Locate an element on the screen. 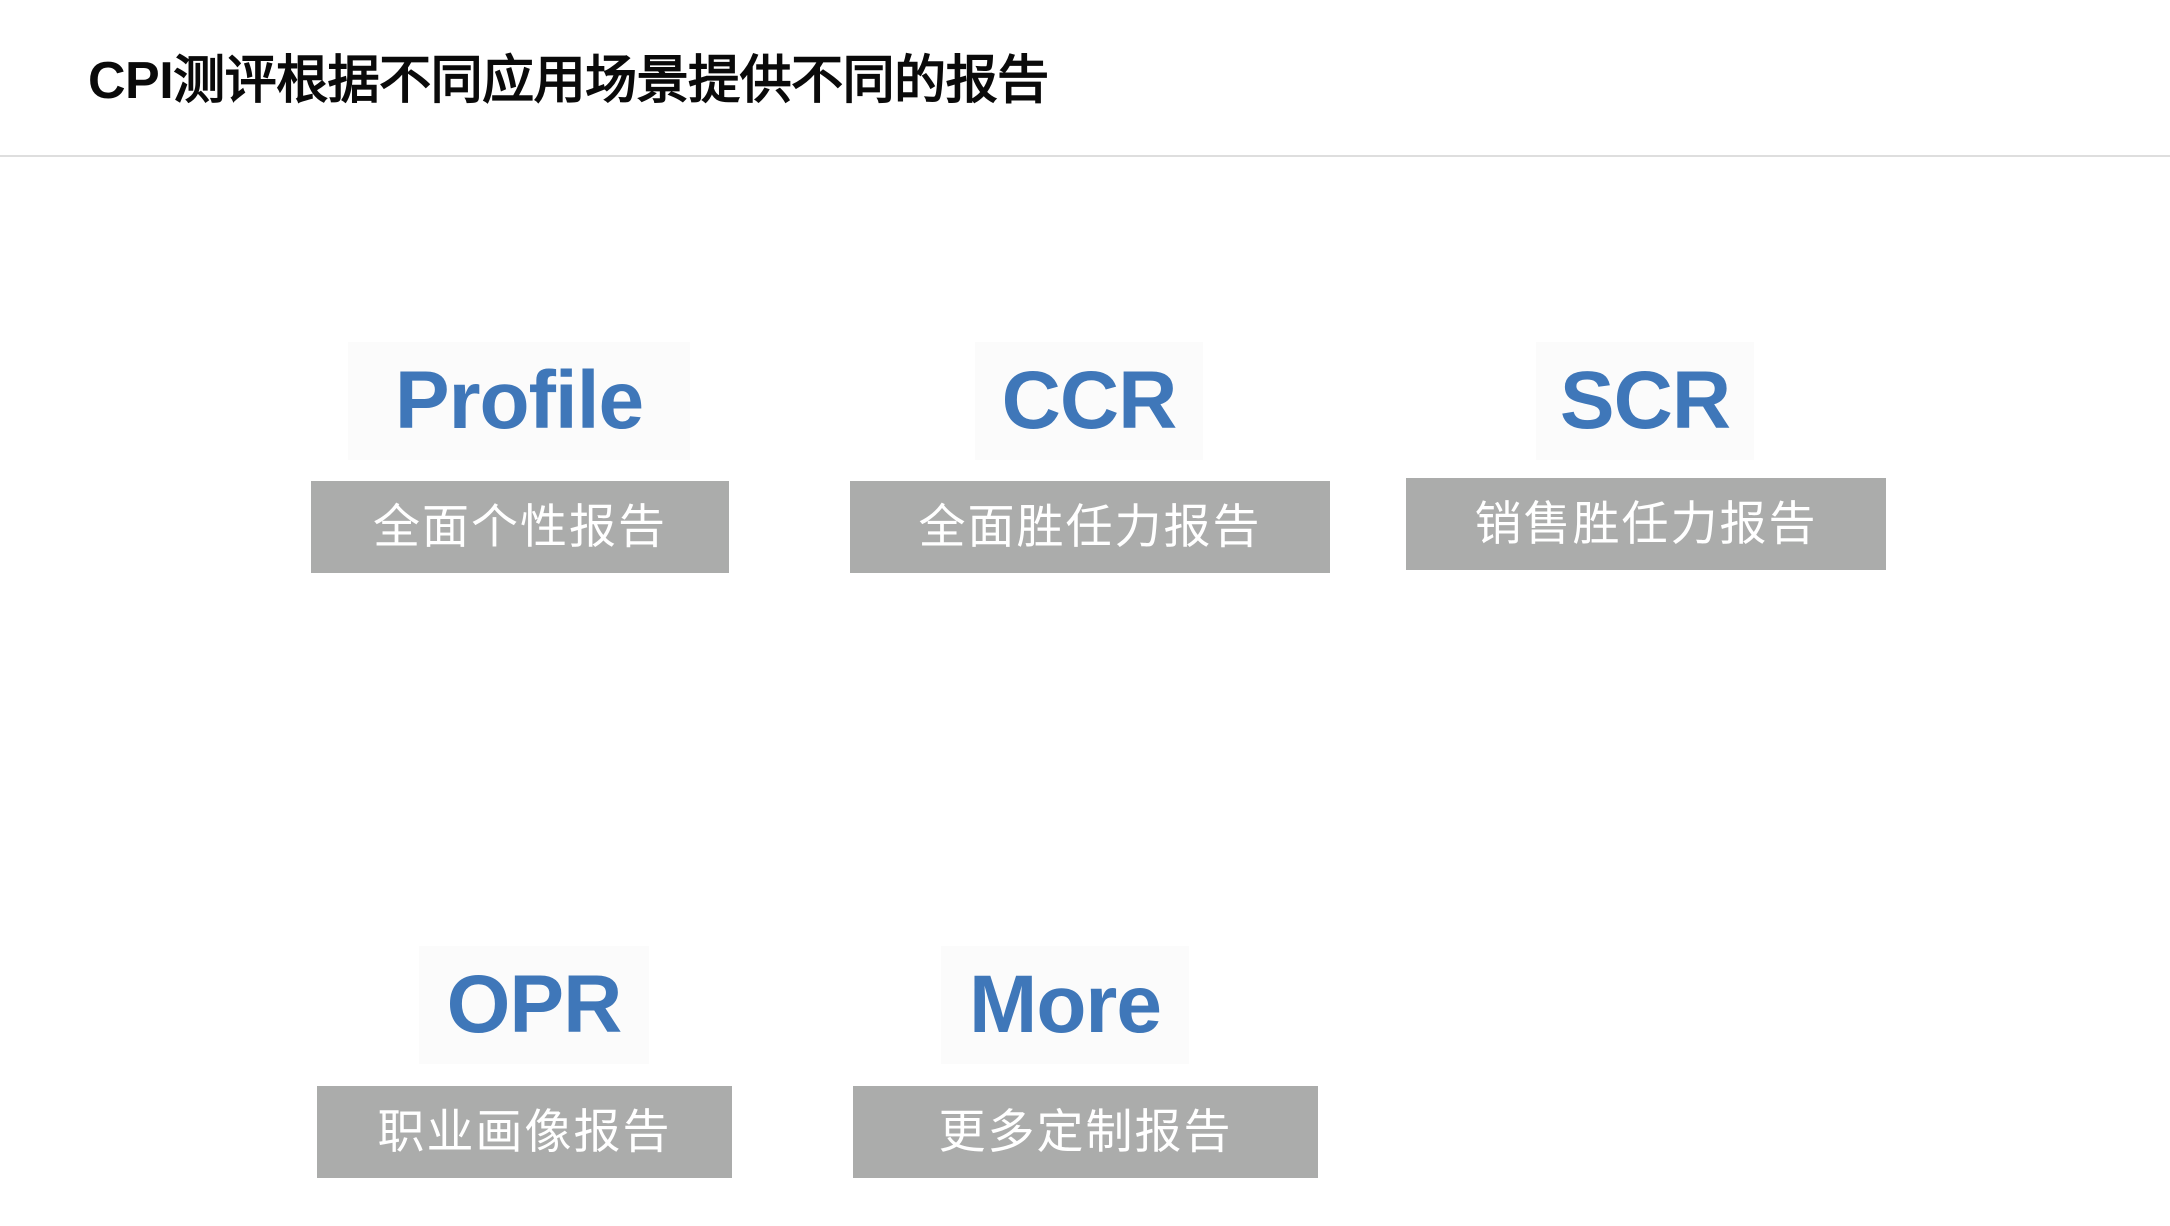  report-card-profile-label-plate: 全面个性报告 is located at coordinates (520, 527).